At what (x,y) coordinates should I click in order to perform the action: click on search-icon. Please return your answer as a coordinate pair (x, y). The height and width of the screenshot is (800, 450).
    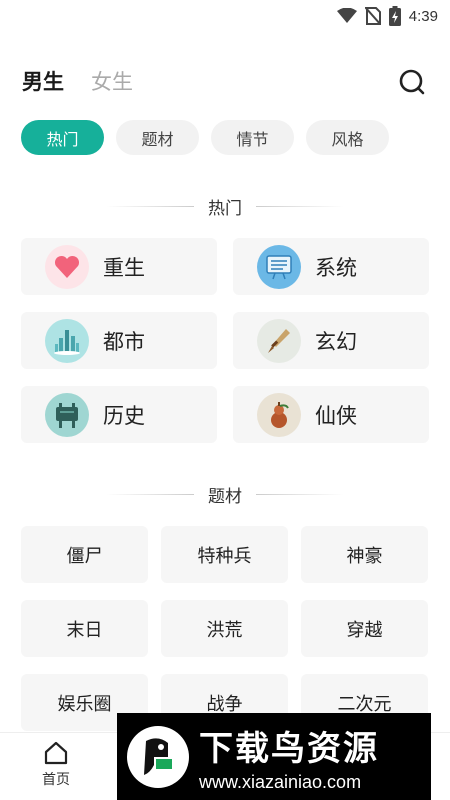
    Looking at the image, I should click on (412, 82).